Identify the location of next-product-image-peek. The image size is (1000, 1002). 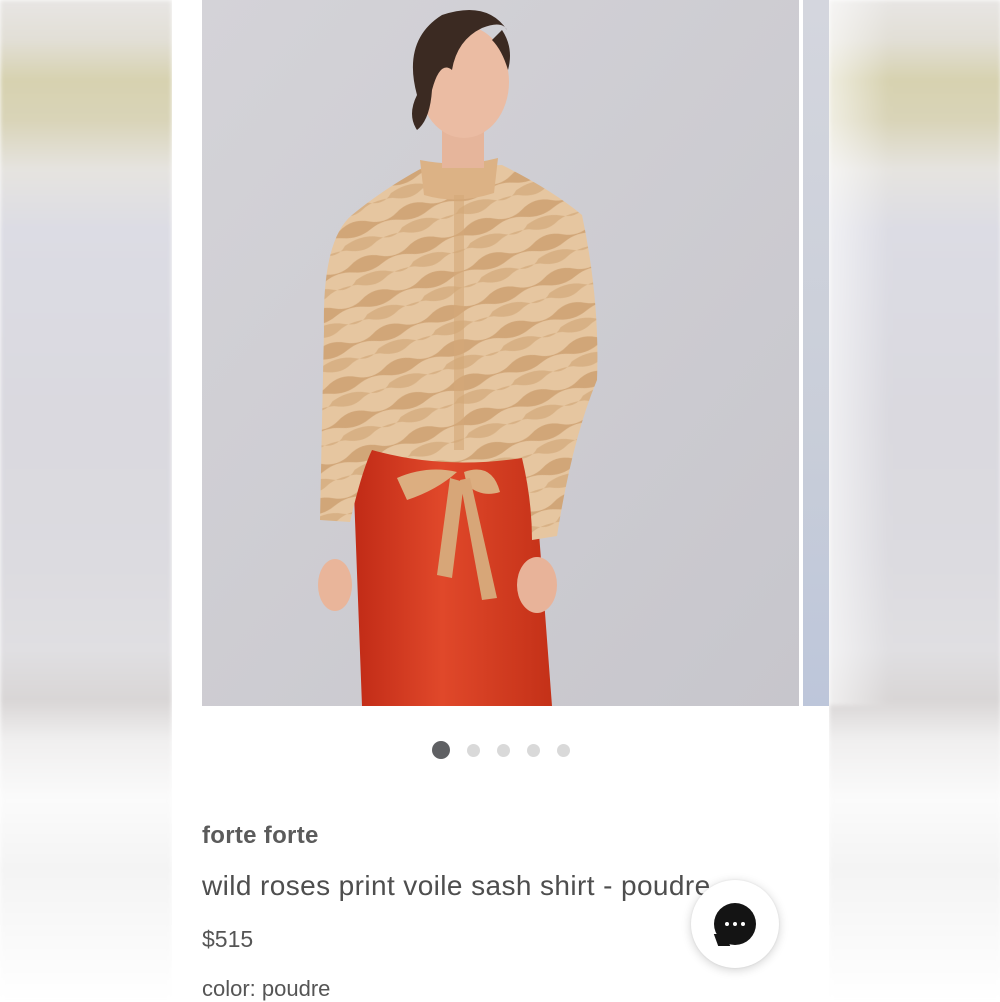
(816, 353).